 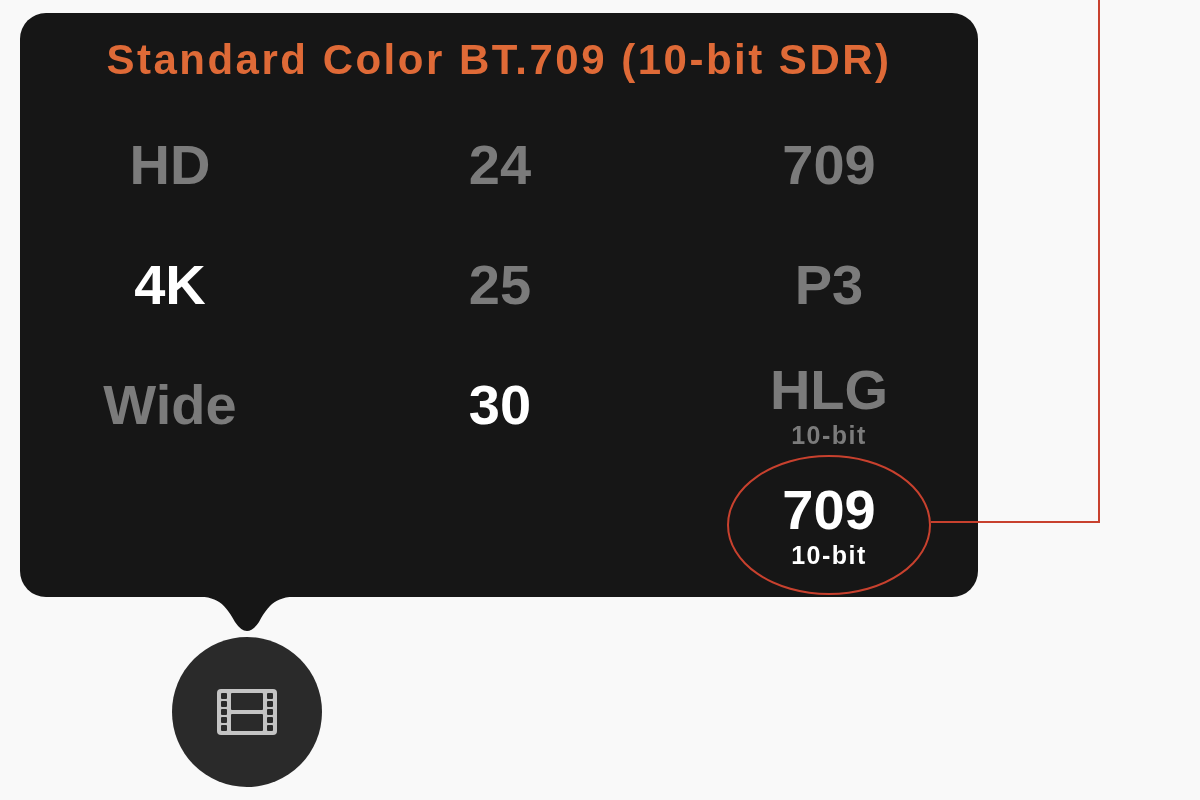 I want to click on film-icon, so click(x=247, y=712).